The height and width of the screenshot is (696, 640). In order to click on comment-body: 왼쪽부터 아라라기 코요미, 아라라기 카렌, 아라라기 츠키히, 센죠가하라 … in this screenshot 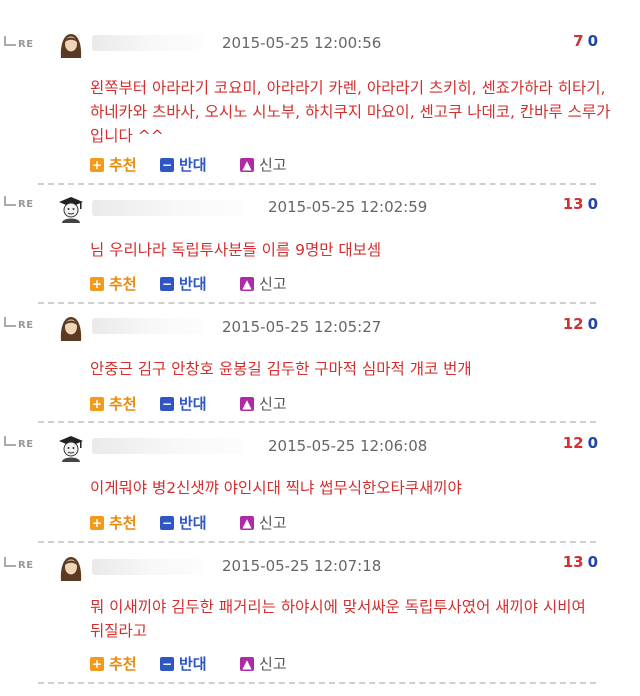, I will do `click(350, 112)`.